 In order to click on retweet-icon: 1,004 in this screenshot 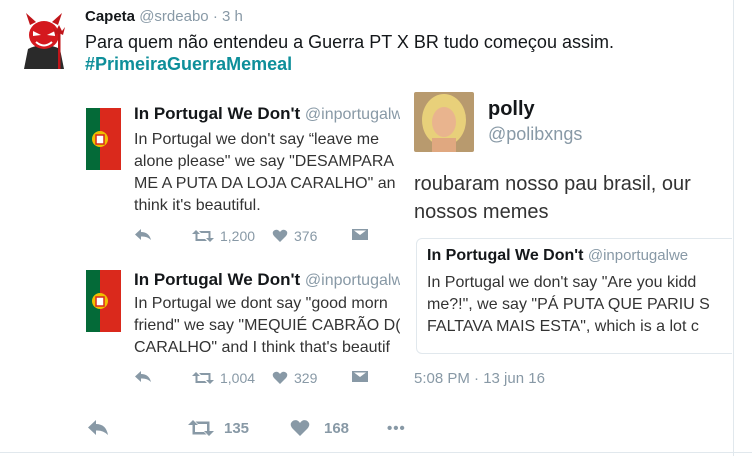, I will do `click(223, 378)`.